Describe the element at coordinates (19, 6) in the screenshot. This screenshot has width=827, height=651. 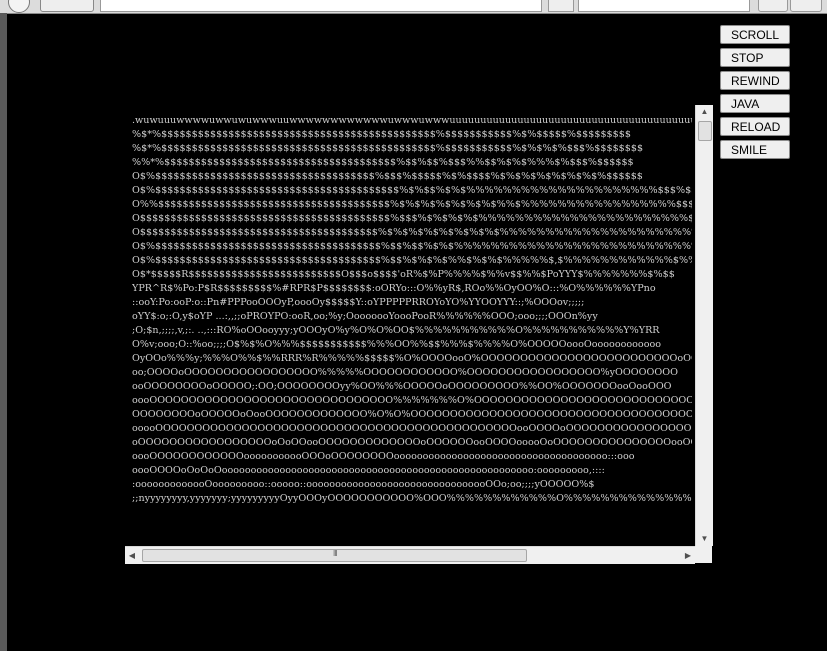
I see `back-button` at that location.